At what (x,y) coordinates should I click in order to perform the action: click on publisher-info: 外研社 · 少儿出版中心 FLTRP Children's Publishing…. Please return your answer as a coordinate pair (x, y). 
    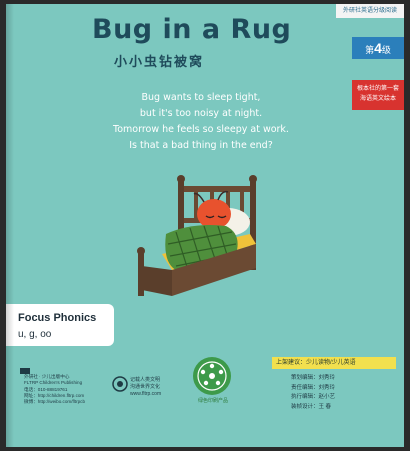
    Looking at the image, I should click on (59, 389).